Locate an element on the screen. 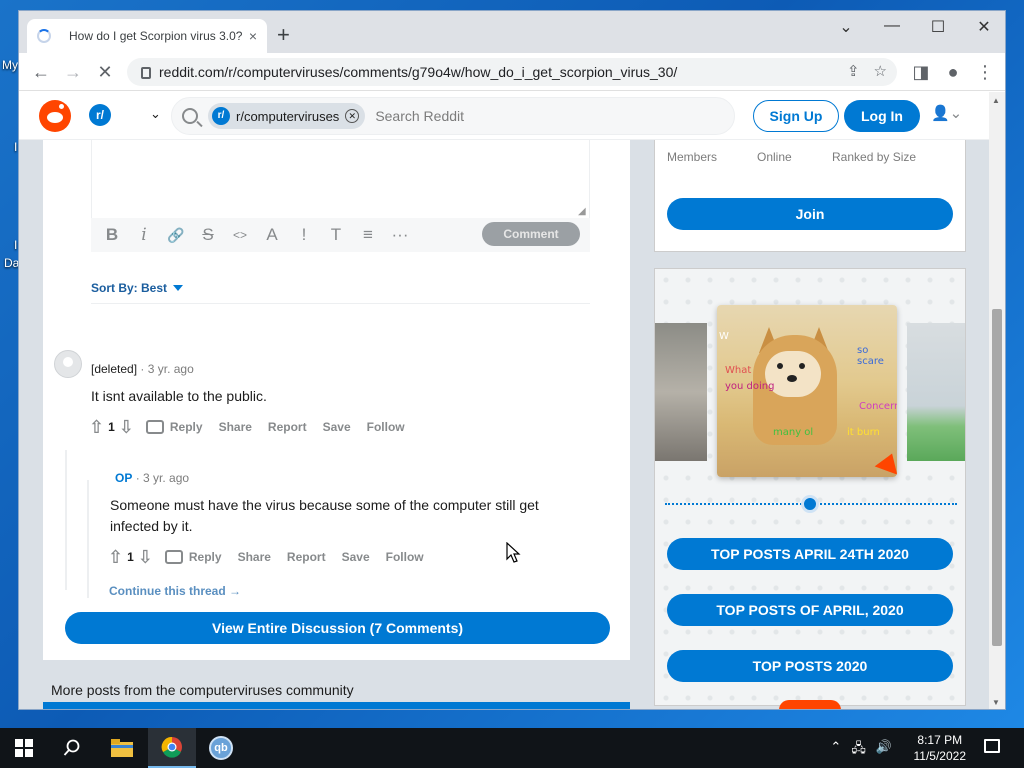 This screenshot has width=1024, height=768. bulleted-list-icon: ≡ is located at coordinates (368, 235).